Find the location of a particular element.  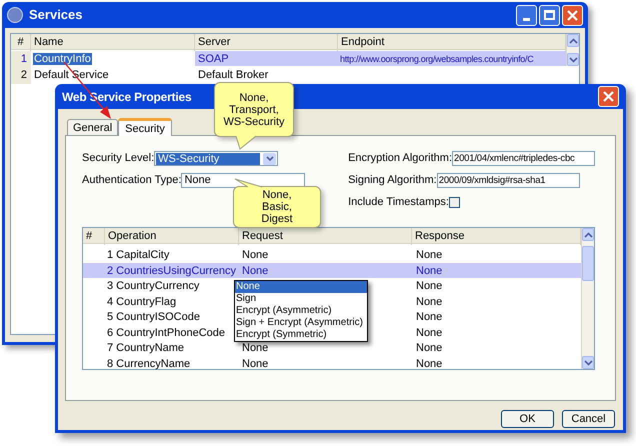

maximize-button is located at coordinates (549, 15).